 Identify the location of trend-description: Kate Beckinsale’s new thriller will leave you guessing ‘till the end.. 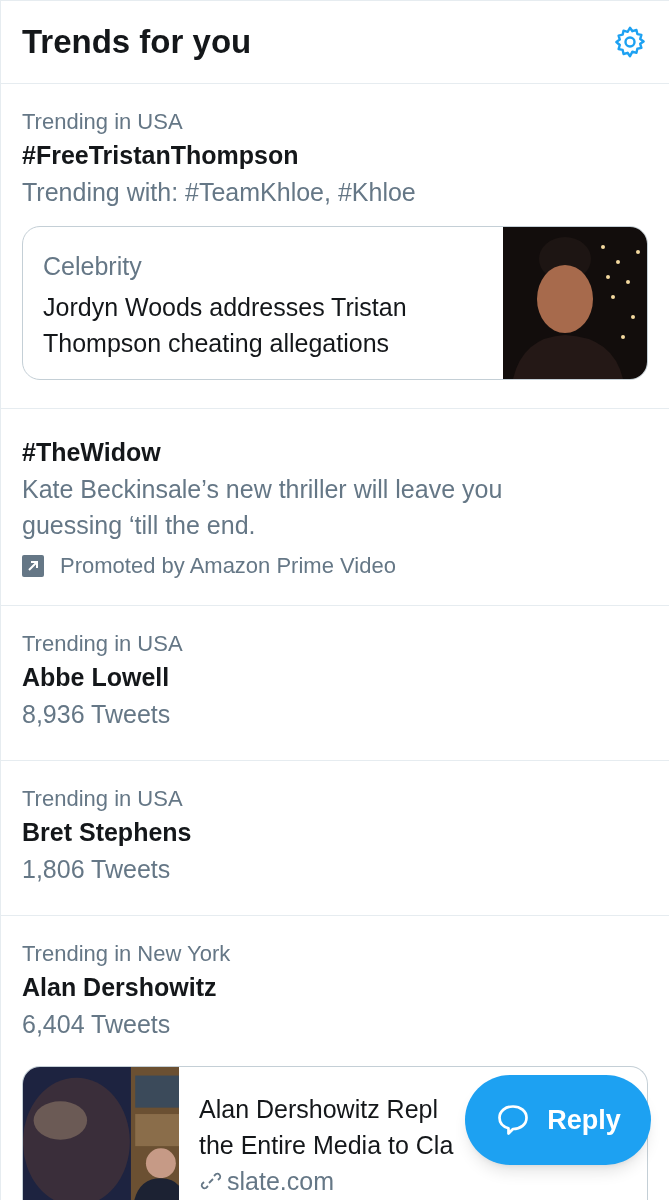
(263, 507).